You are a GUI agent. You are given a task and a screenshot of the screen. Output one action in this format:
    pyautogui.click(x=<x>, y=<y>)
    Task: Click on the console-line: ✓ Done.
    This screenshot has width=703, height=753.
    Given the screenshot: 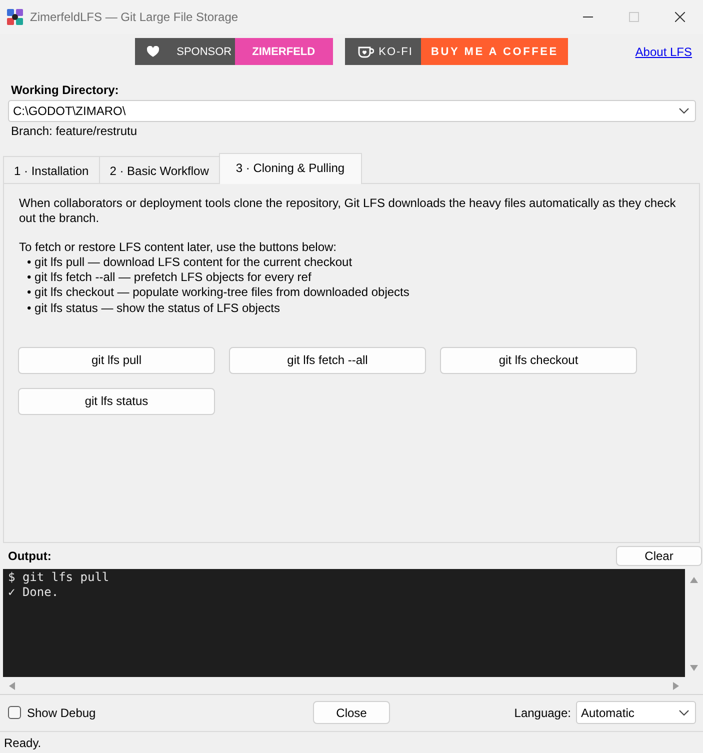 What is the action you would take?
    pyautogui.click(x=33, y=592)
    